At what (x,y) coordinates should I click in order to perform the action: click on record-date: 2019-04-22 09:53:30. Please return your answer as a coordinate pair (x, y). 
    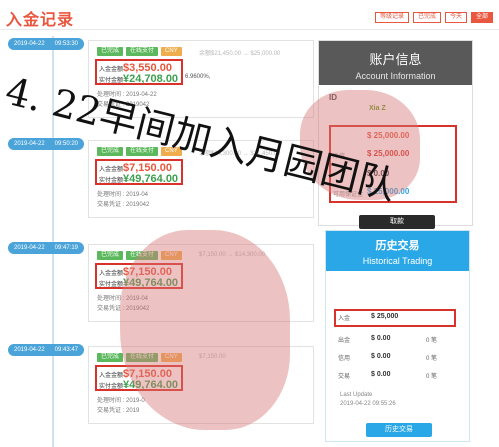
    Looking at the image, I should click on (46, 44).